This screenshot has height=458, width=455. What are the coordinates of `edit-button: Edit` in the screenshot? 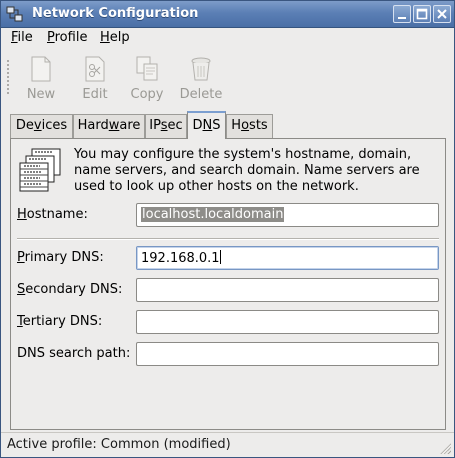 It's located at (95, 79).